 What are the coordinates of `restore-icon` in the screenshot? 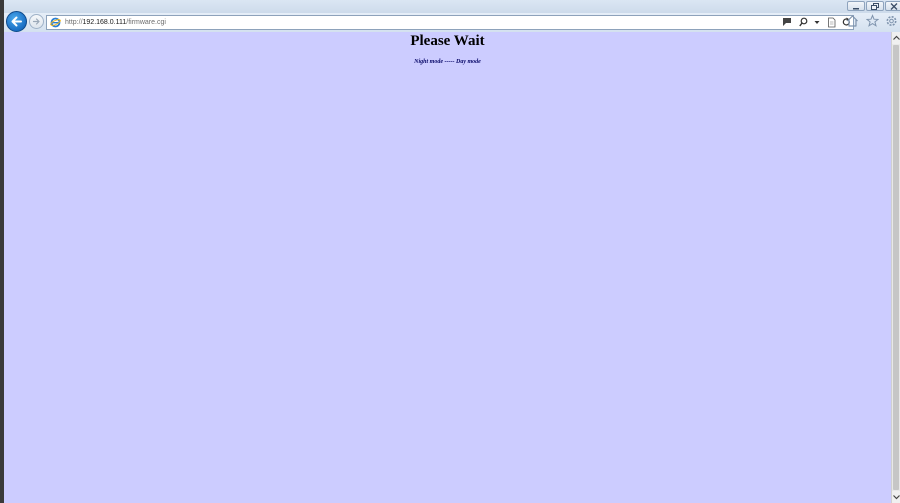 It's located at (875, 6).